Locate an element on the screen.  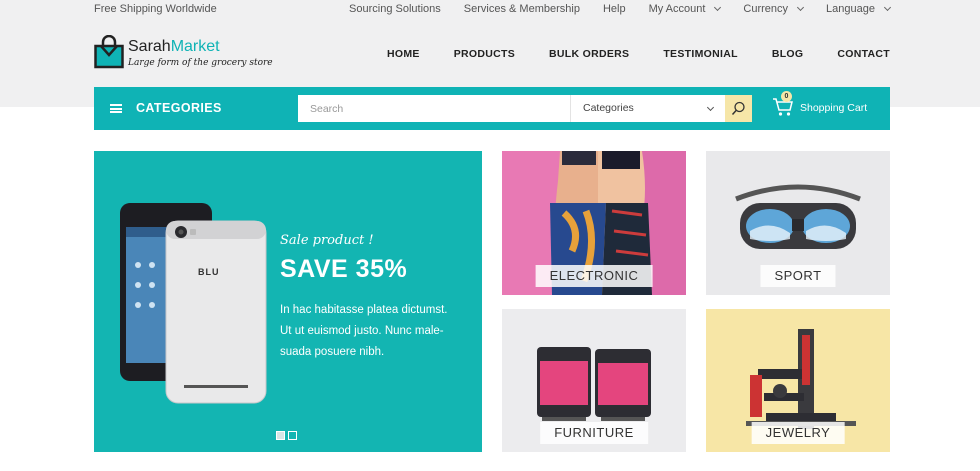
search-button is located at coordinates (738, 108).